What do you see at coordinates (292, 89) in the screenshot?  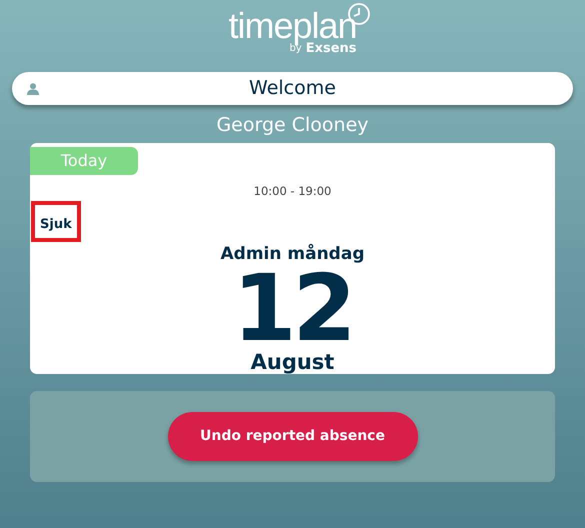 I see `welcome-text: Welcome` at bounding box center [292, 89].